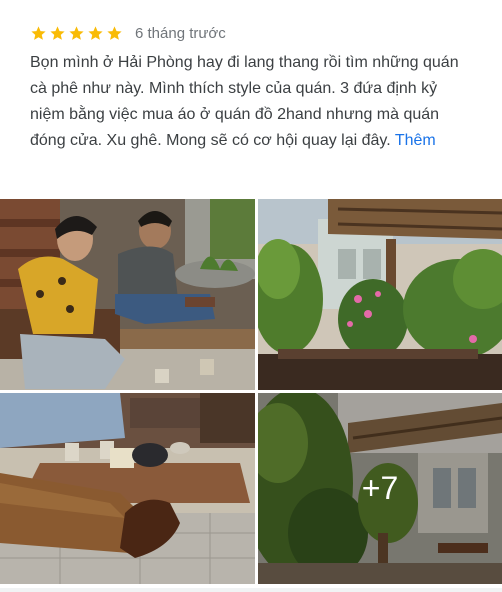 This screenshot has height=592, width=502. Describe the element at coordinates (180, 33) in the screenshot. I see `review-time: 6 tháng trước` at that location.